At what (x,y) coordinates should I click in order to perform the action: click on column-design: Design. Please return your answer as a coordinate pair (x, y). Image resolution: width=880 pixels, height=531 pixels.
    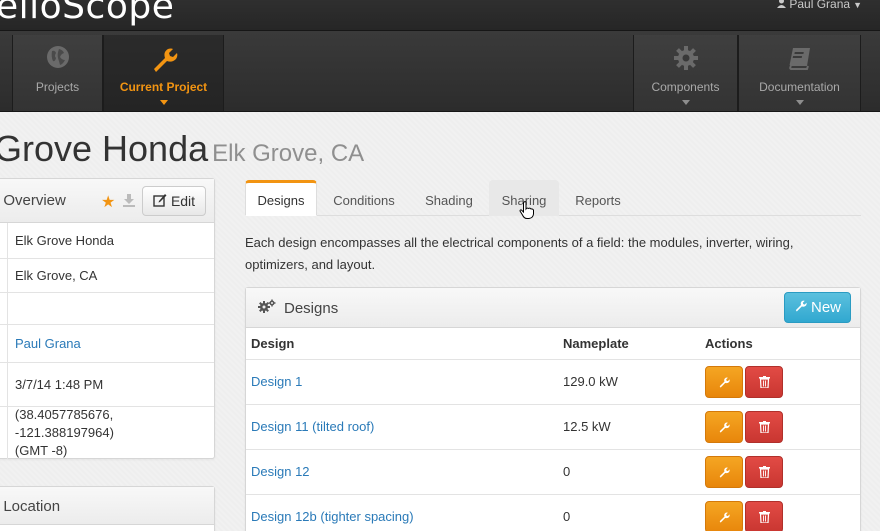
    Looking at the image, I should click on (402, 344).